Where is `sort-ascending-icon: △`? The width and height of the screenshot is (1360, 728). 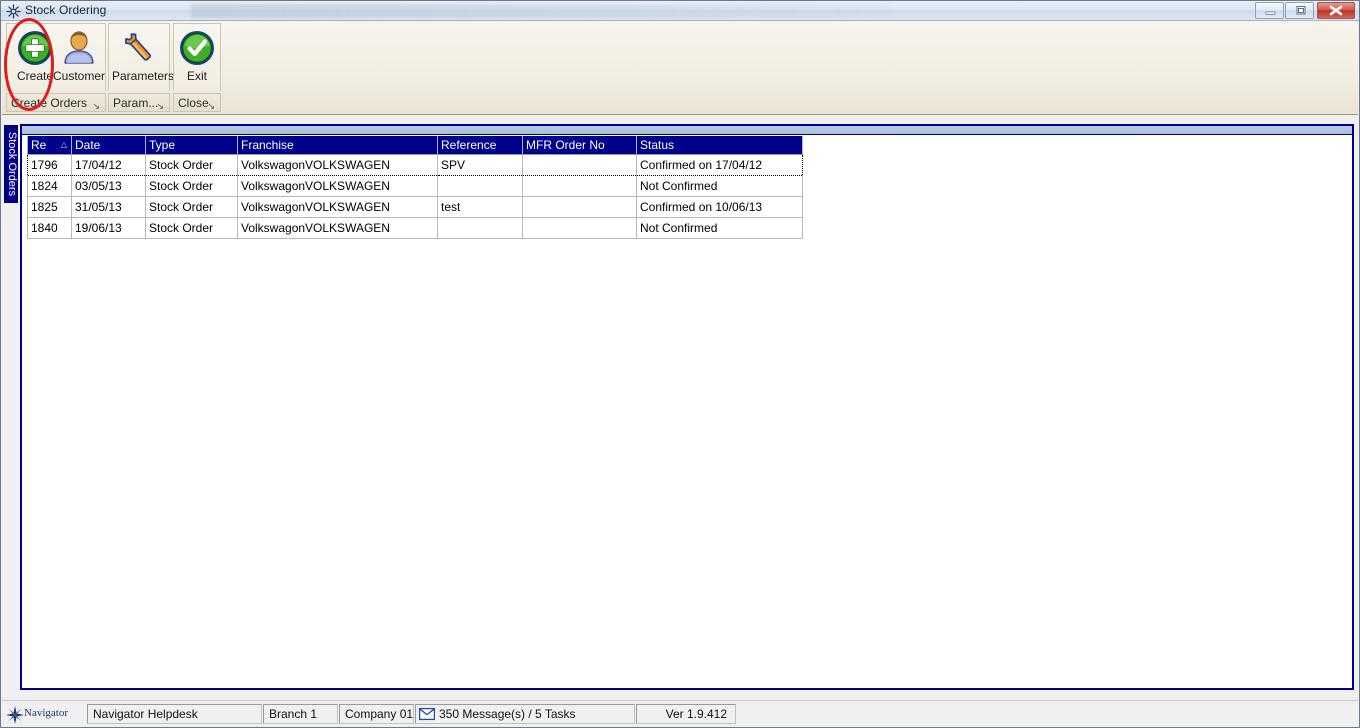
sort-ascending-icon: △ is located at coordinates (63, 144).